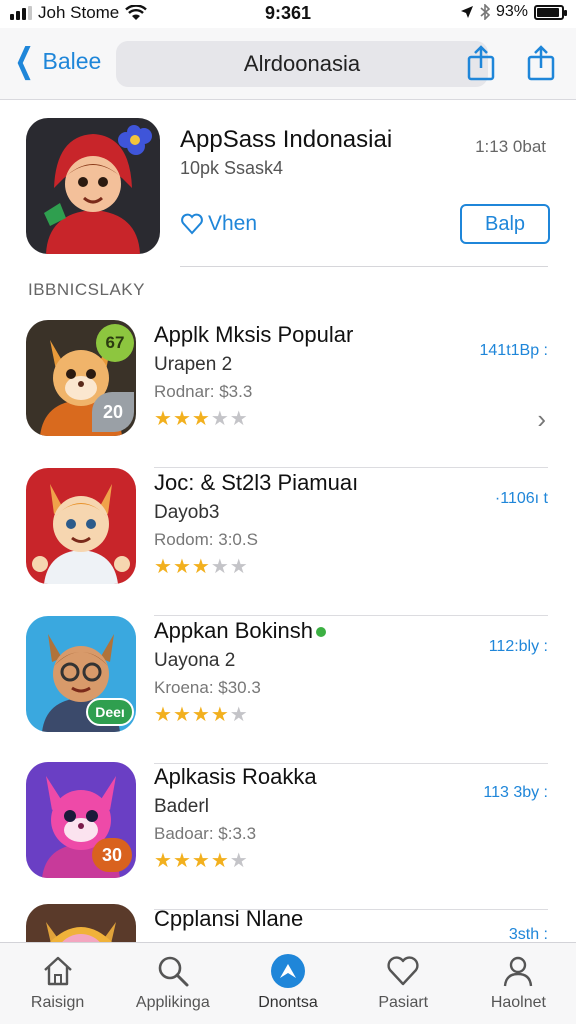 The image size is (576, 1024). What do you see at coordinates (518, 971) in the screenshot?
I see `person-icon` at bounding box center [518, 971].